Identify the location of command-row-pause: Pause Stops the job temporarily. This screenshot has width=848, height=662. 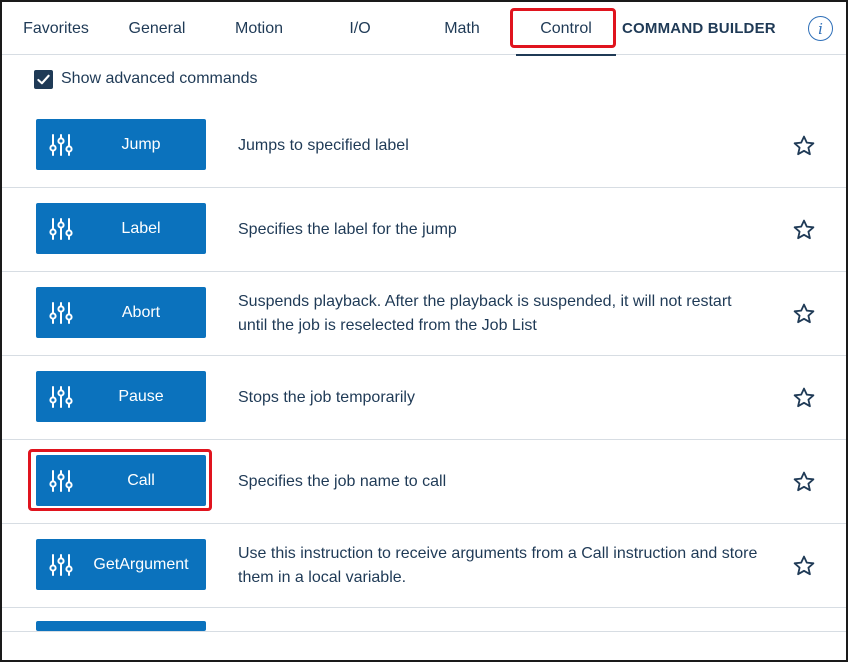
(424, 398).